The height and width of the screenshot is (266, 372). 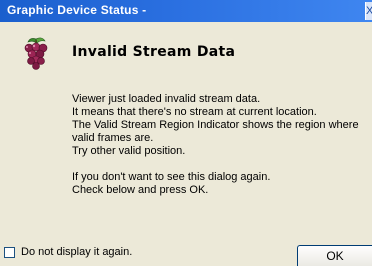 I want to click on message-line: Check below and press OK., so click(x=140, y=190).